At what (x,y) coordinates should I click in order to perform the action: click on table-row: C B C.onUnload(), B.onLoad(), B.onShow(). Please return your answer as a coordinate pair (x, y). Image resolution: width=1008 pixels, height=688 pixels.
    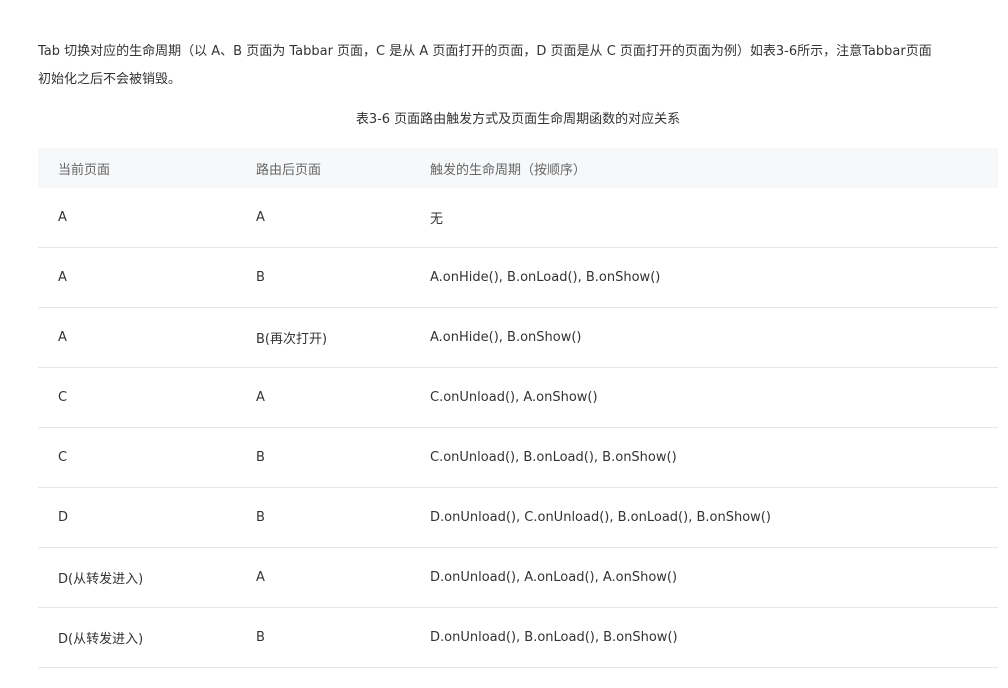
    Looking at the image, I should click on (518, 457).